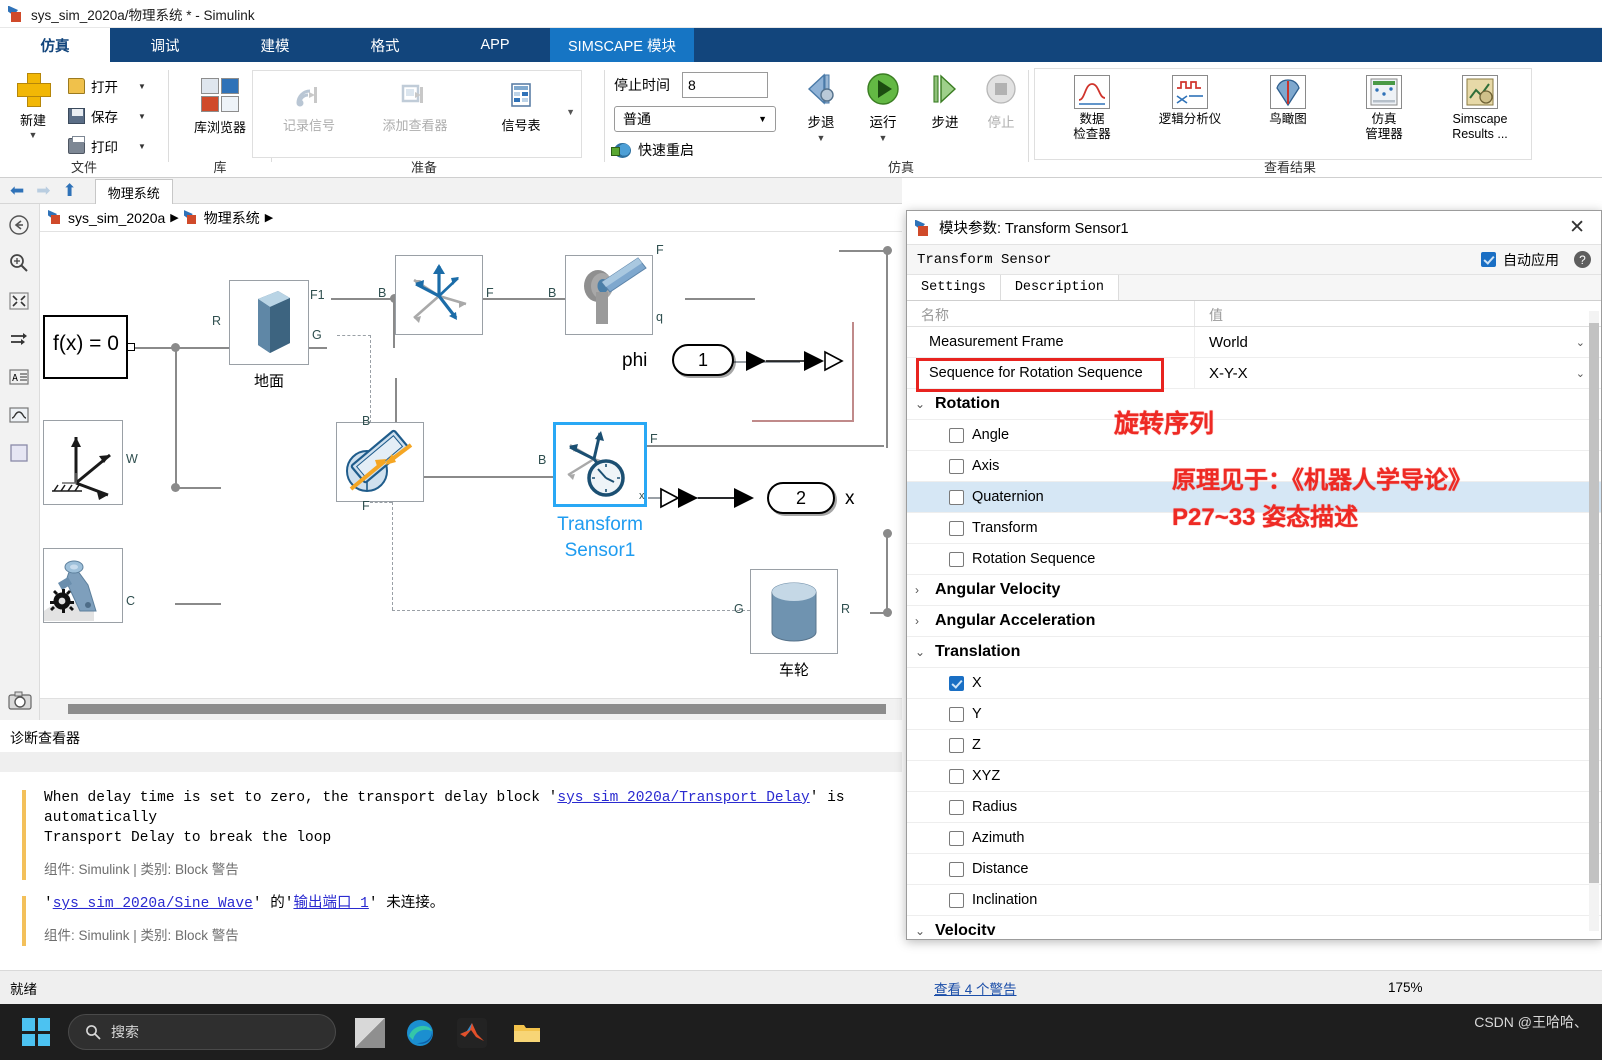 This screenshot has height=1060, width=1602. Describe the element at coordinates (703, 360) in the screenshot. I see `outport-phi: 1` at that location.